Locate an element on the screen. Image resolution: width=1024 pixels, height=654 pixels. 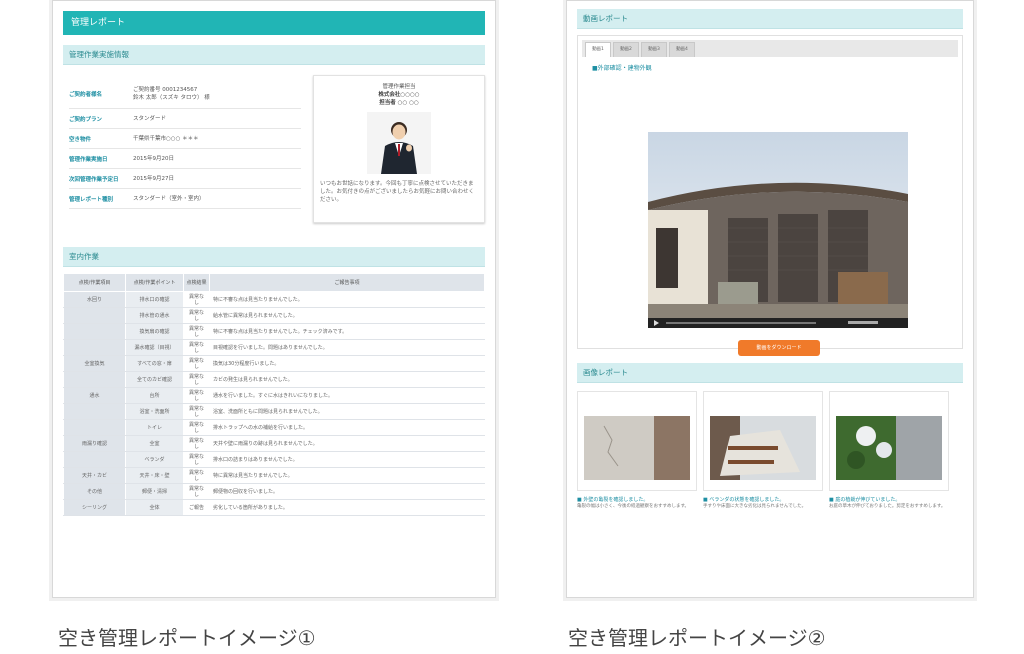
tab-video-1: 動画1 is located at coordinates (598, 49).